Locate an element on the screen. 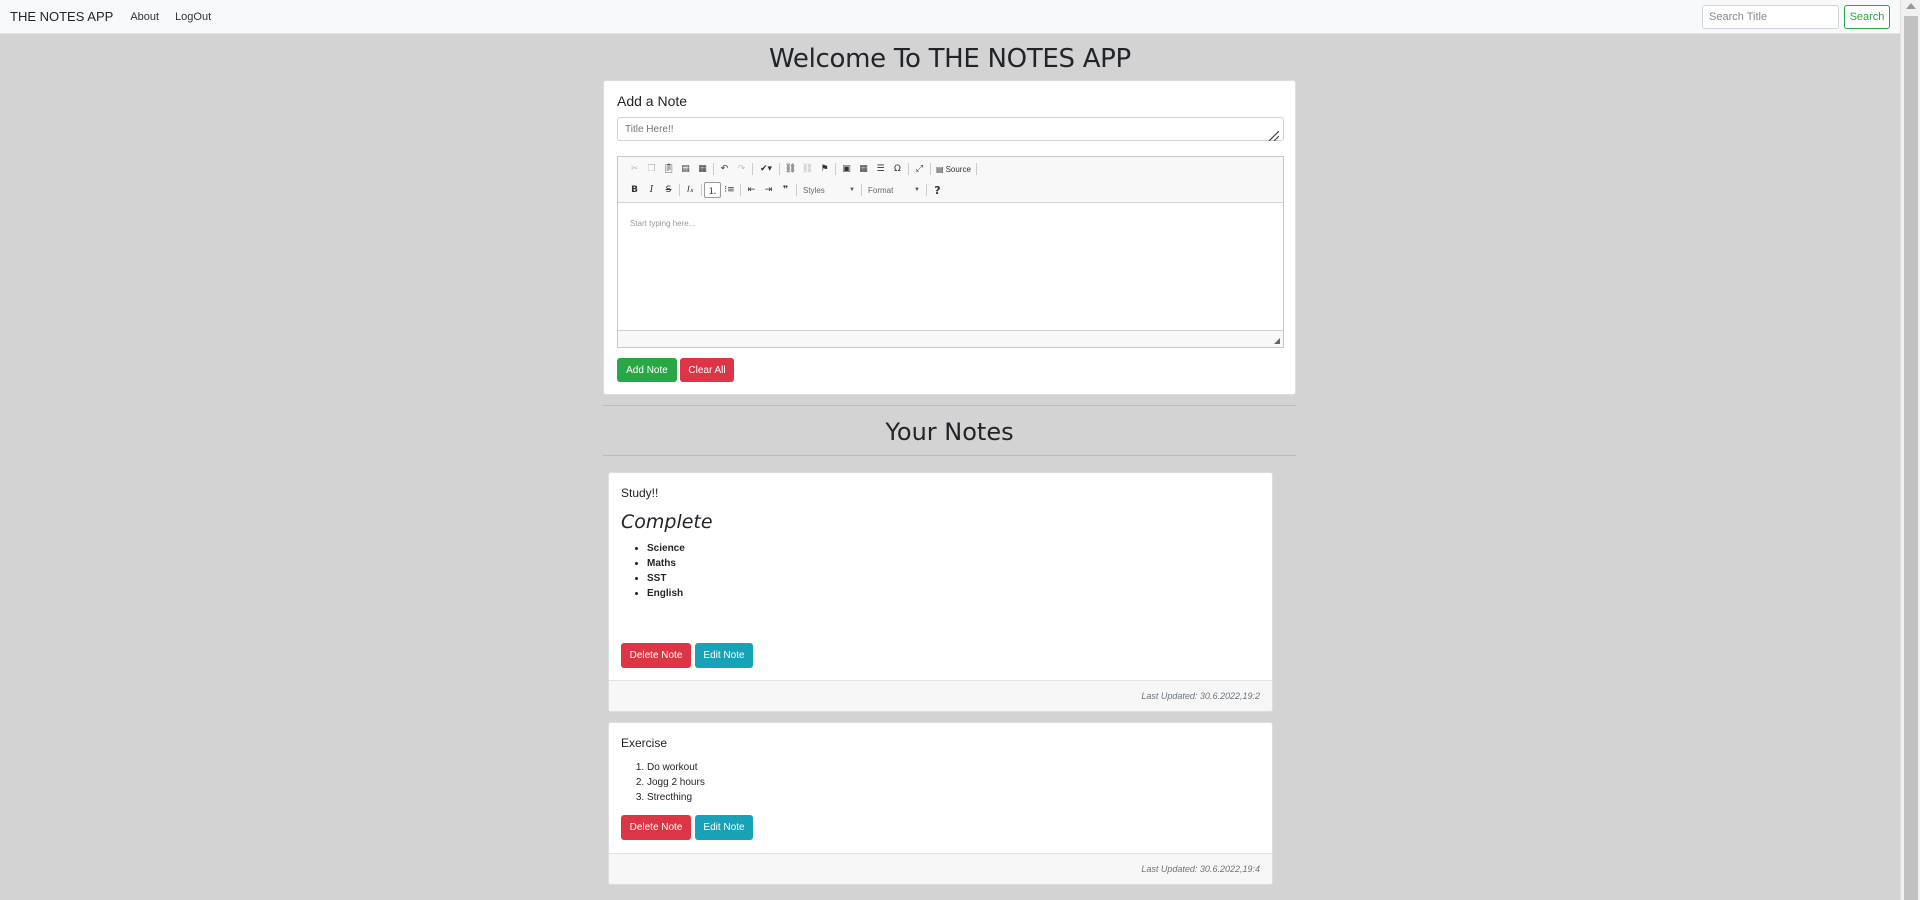 The image size is (1920, 900). page-title: Welcome To THE NOTES APP is located at coordinates (950, 59).